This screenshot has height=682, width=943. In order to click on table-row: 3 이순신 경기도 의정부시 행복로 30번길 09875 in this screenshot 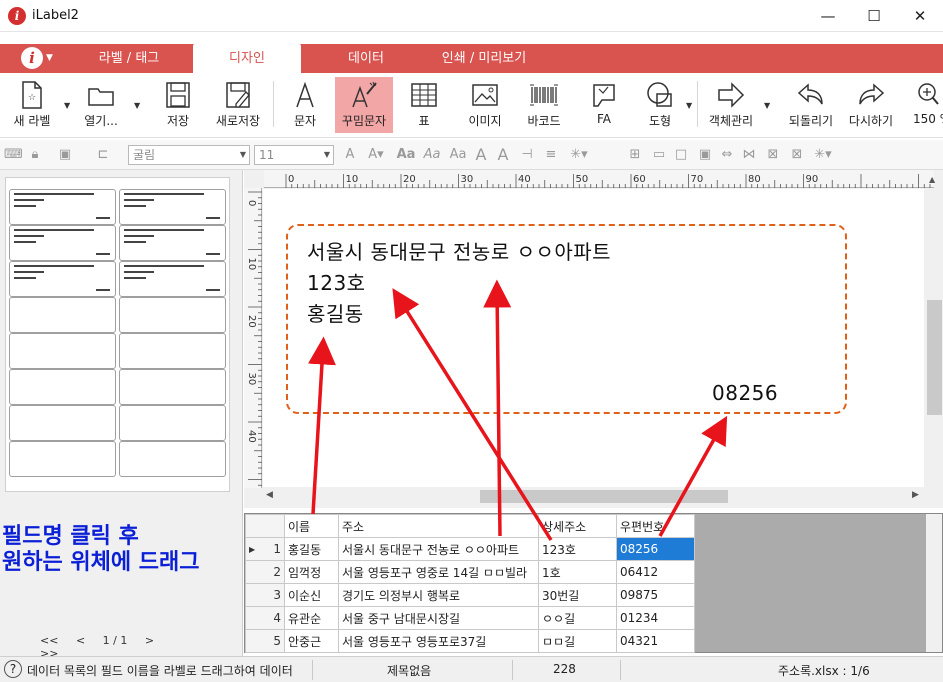, I will do `click(470, 595)`.